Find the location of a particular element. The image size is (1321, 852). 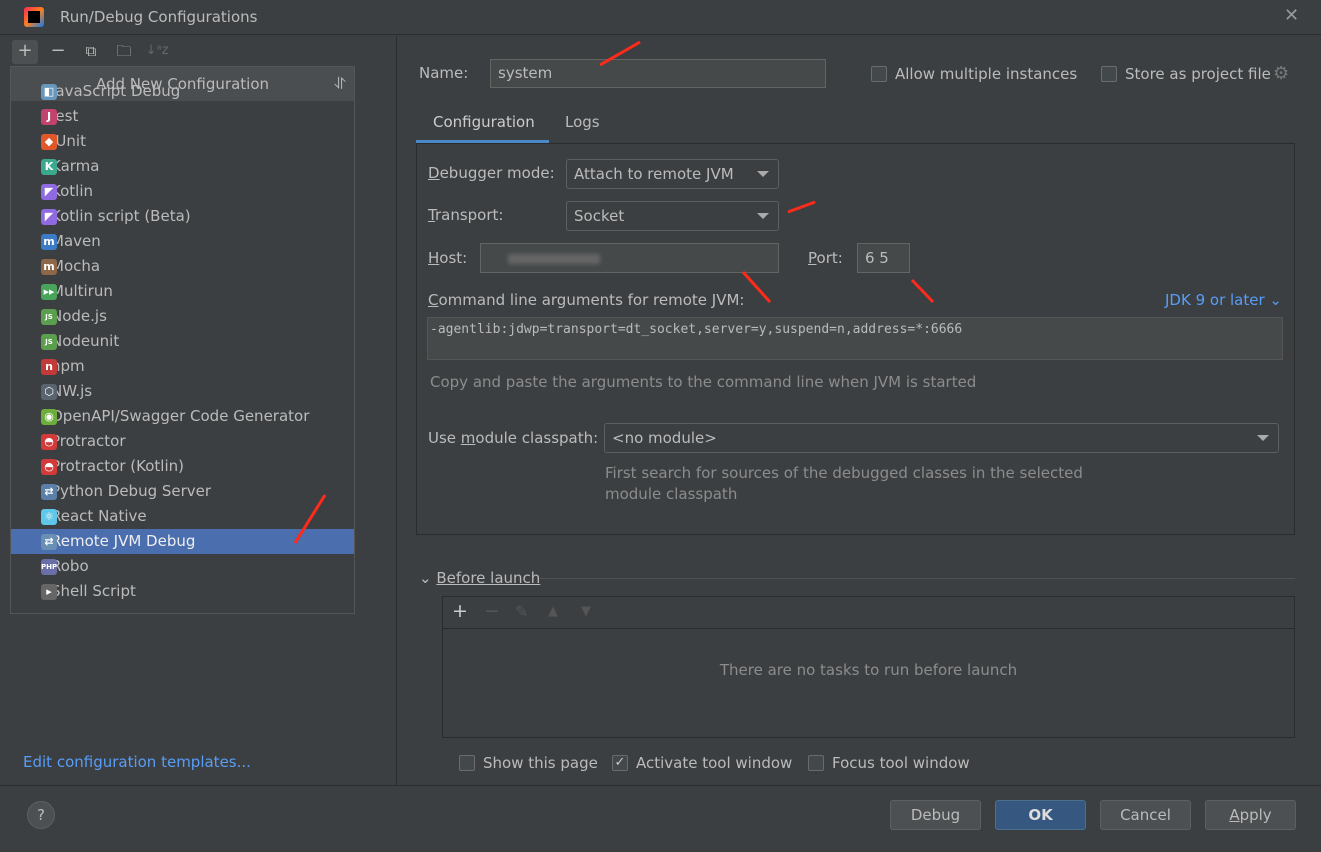

port-value: 6 5 is located at coordinates (877, 258).